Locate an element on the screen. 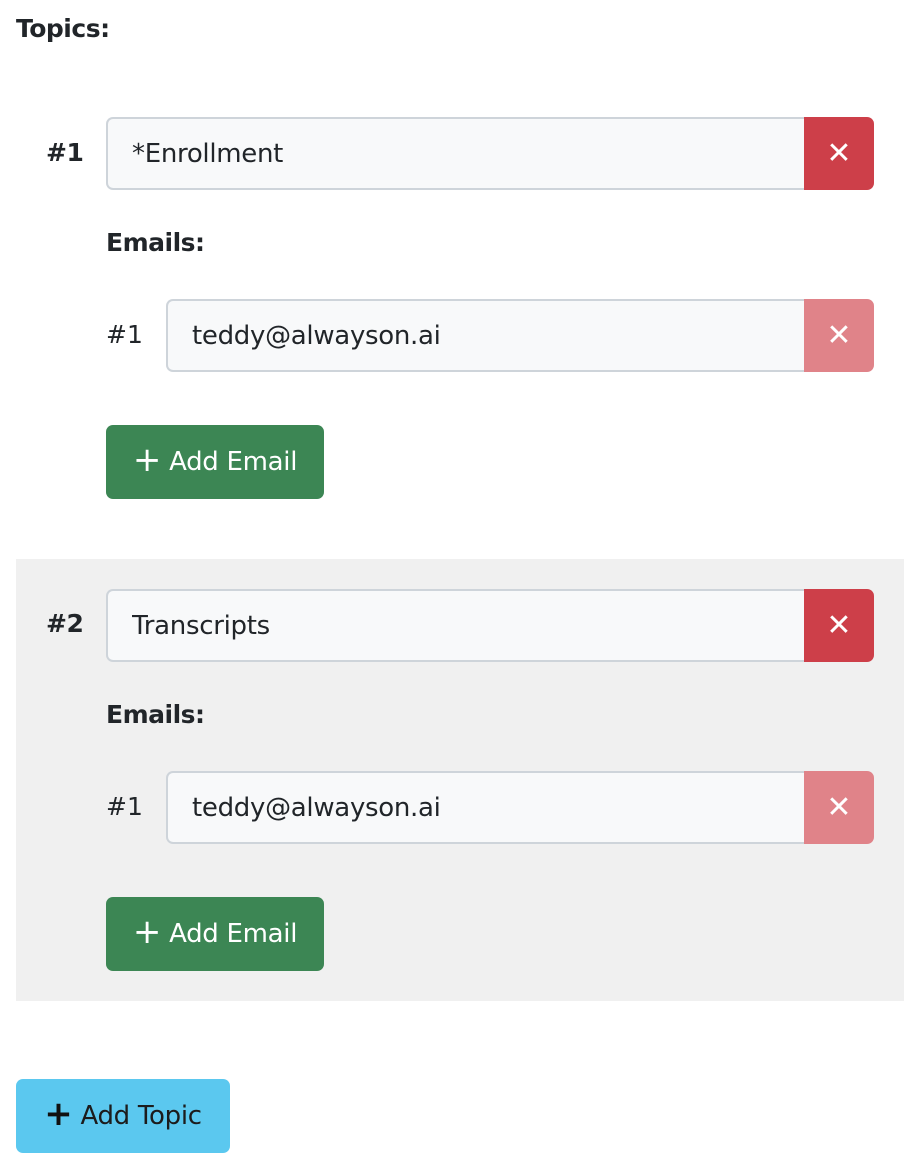 The width and height of the screenshot is (920, 1172). add-topic-button: + Add Topic is located at coordinates (123, 1116).